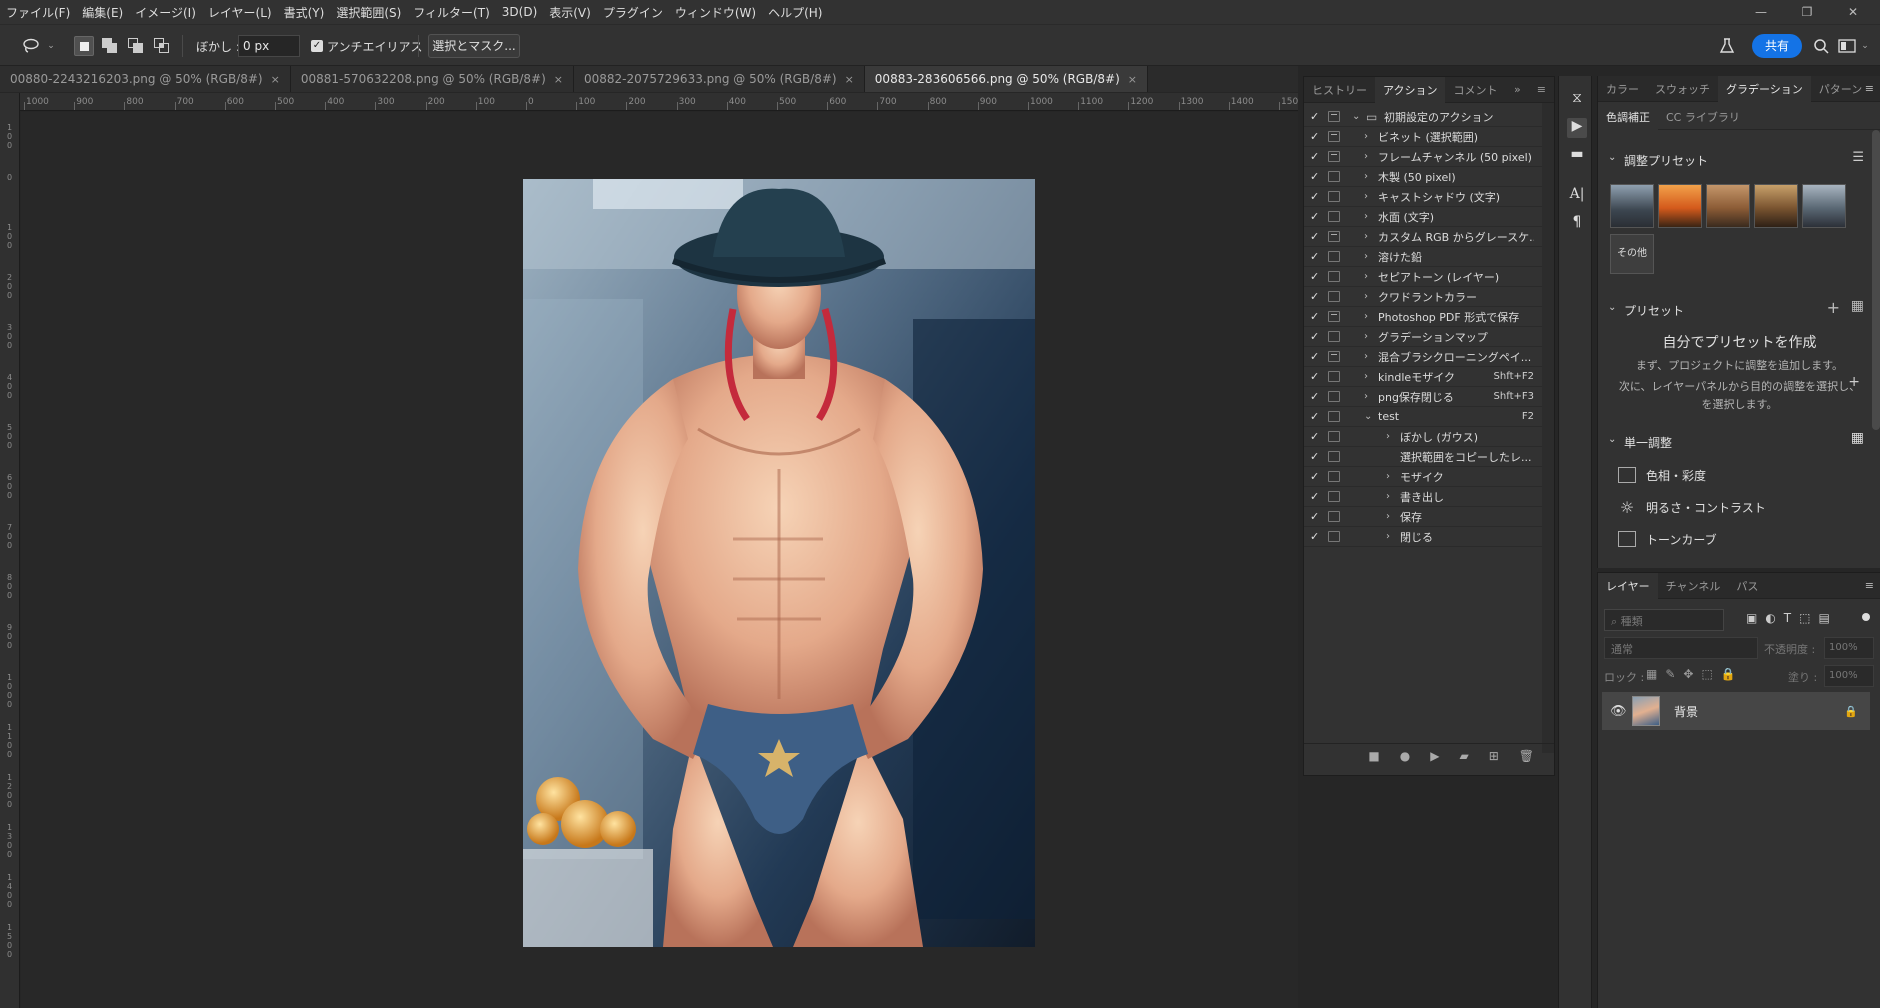  I want to click on action-row: ✓ › キャストシャドウ (文字), so click(1423, 197).